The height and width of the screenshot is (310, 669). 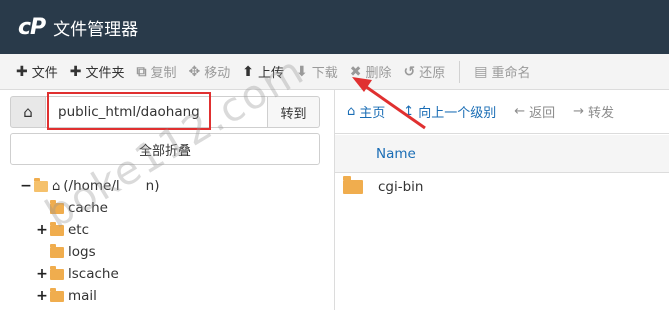 I want to click on forward-button: → 转发, so click(x=593, y=111).